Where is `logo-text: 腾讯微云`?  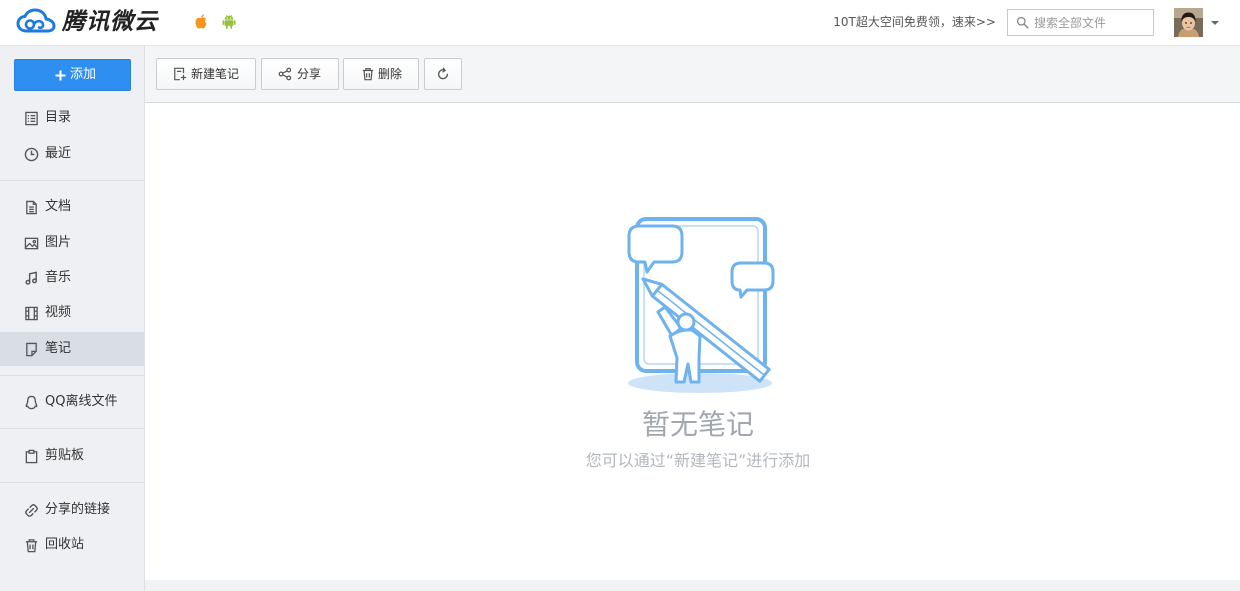
logo-text: 腾讯微云 is located at coordinates (110, 22).